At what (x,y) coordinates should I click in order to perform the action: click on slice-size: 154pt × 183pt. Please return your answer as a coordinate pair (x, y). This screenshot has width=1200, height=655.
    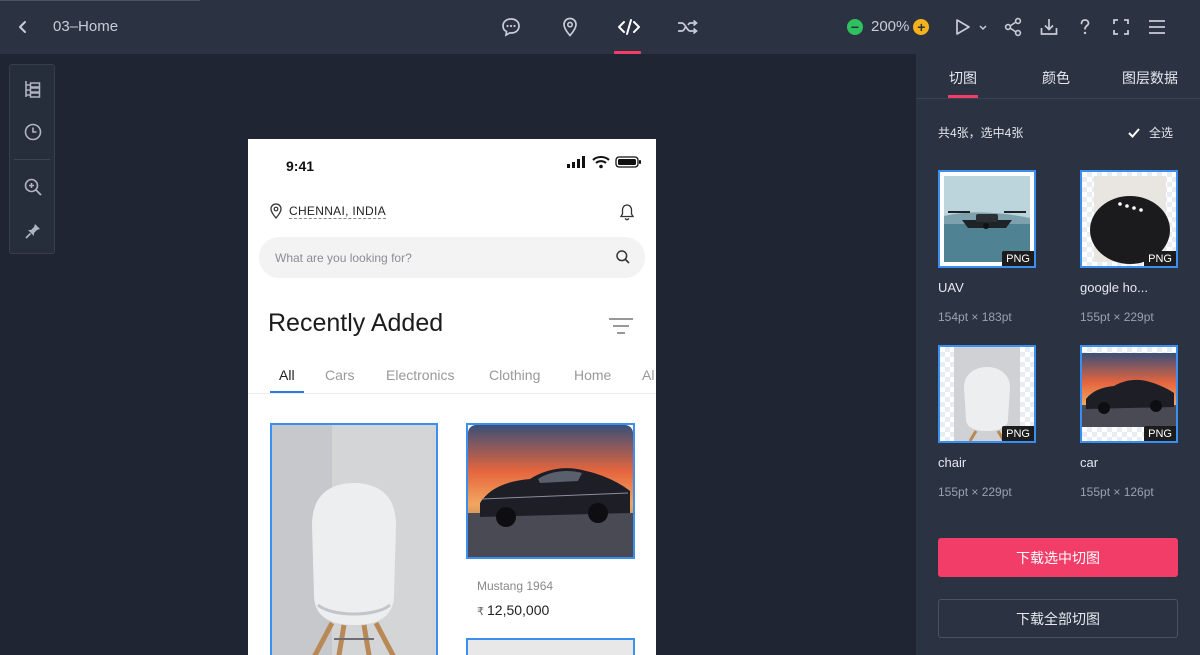
    Looking at the image, I should click on (975, 317).